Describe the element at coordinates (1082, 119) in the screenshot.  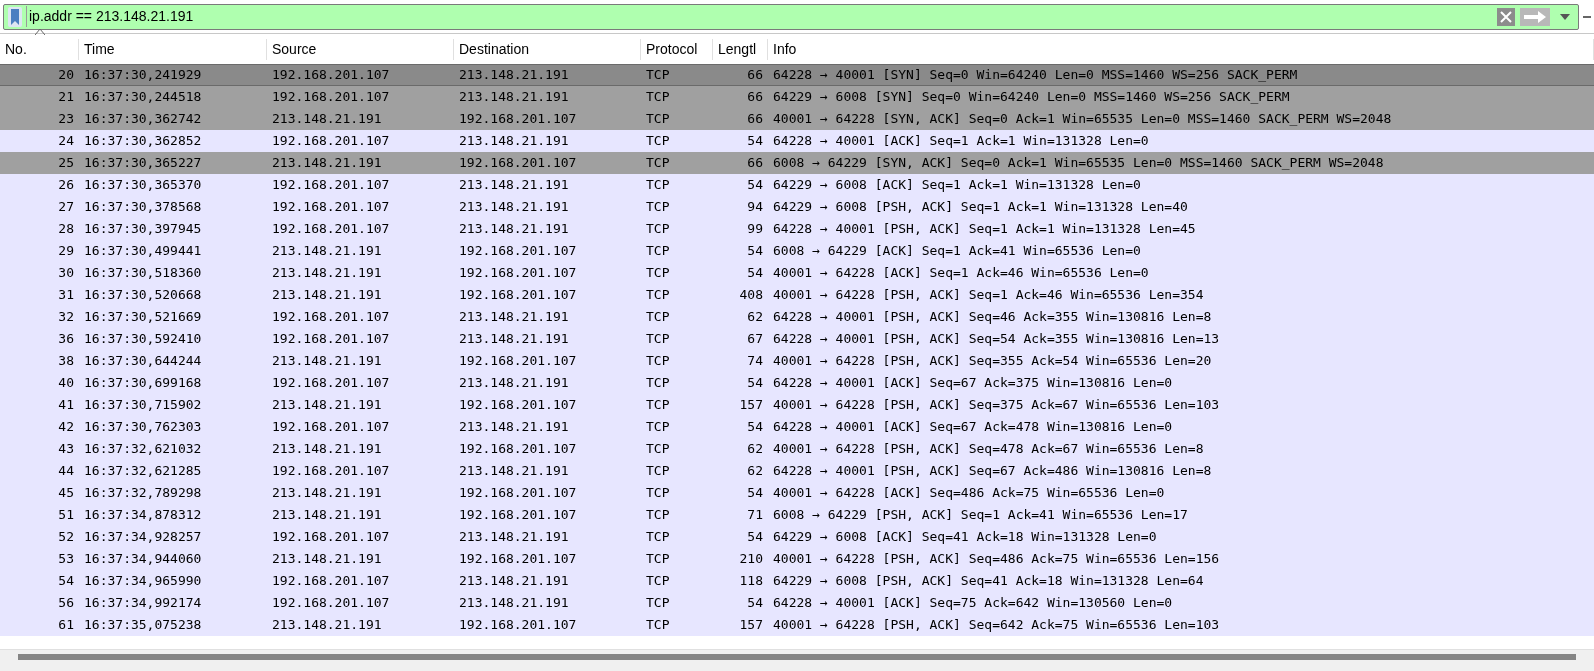
I see `info-cell: 40001 → 64228 [SYN, ACK] Seq=0 Ack=1 Win=65535 Len=0 MSS=1460 SACK_PERM WS=2048` at that location.